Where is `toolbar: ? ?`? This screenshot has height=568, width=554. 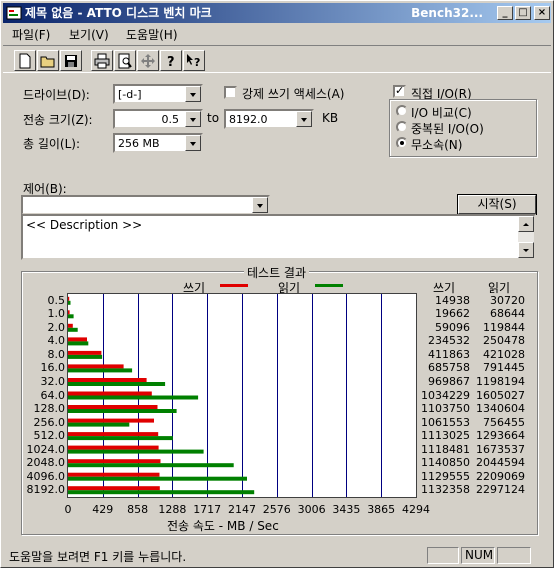 toolbar: ? ? is located at coordinates (277, 59).